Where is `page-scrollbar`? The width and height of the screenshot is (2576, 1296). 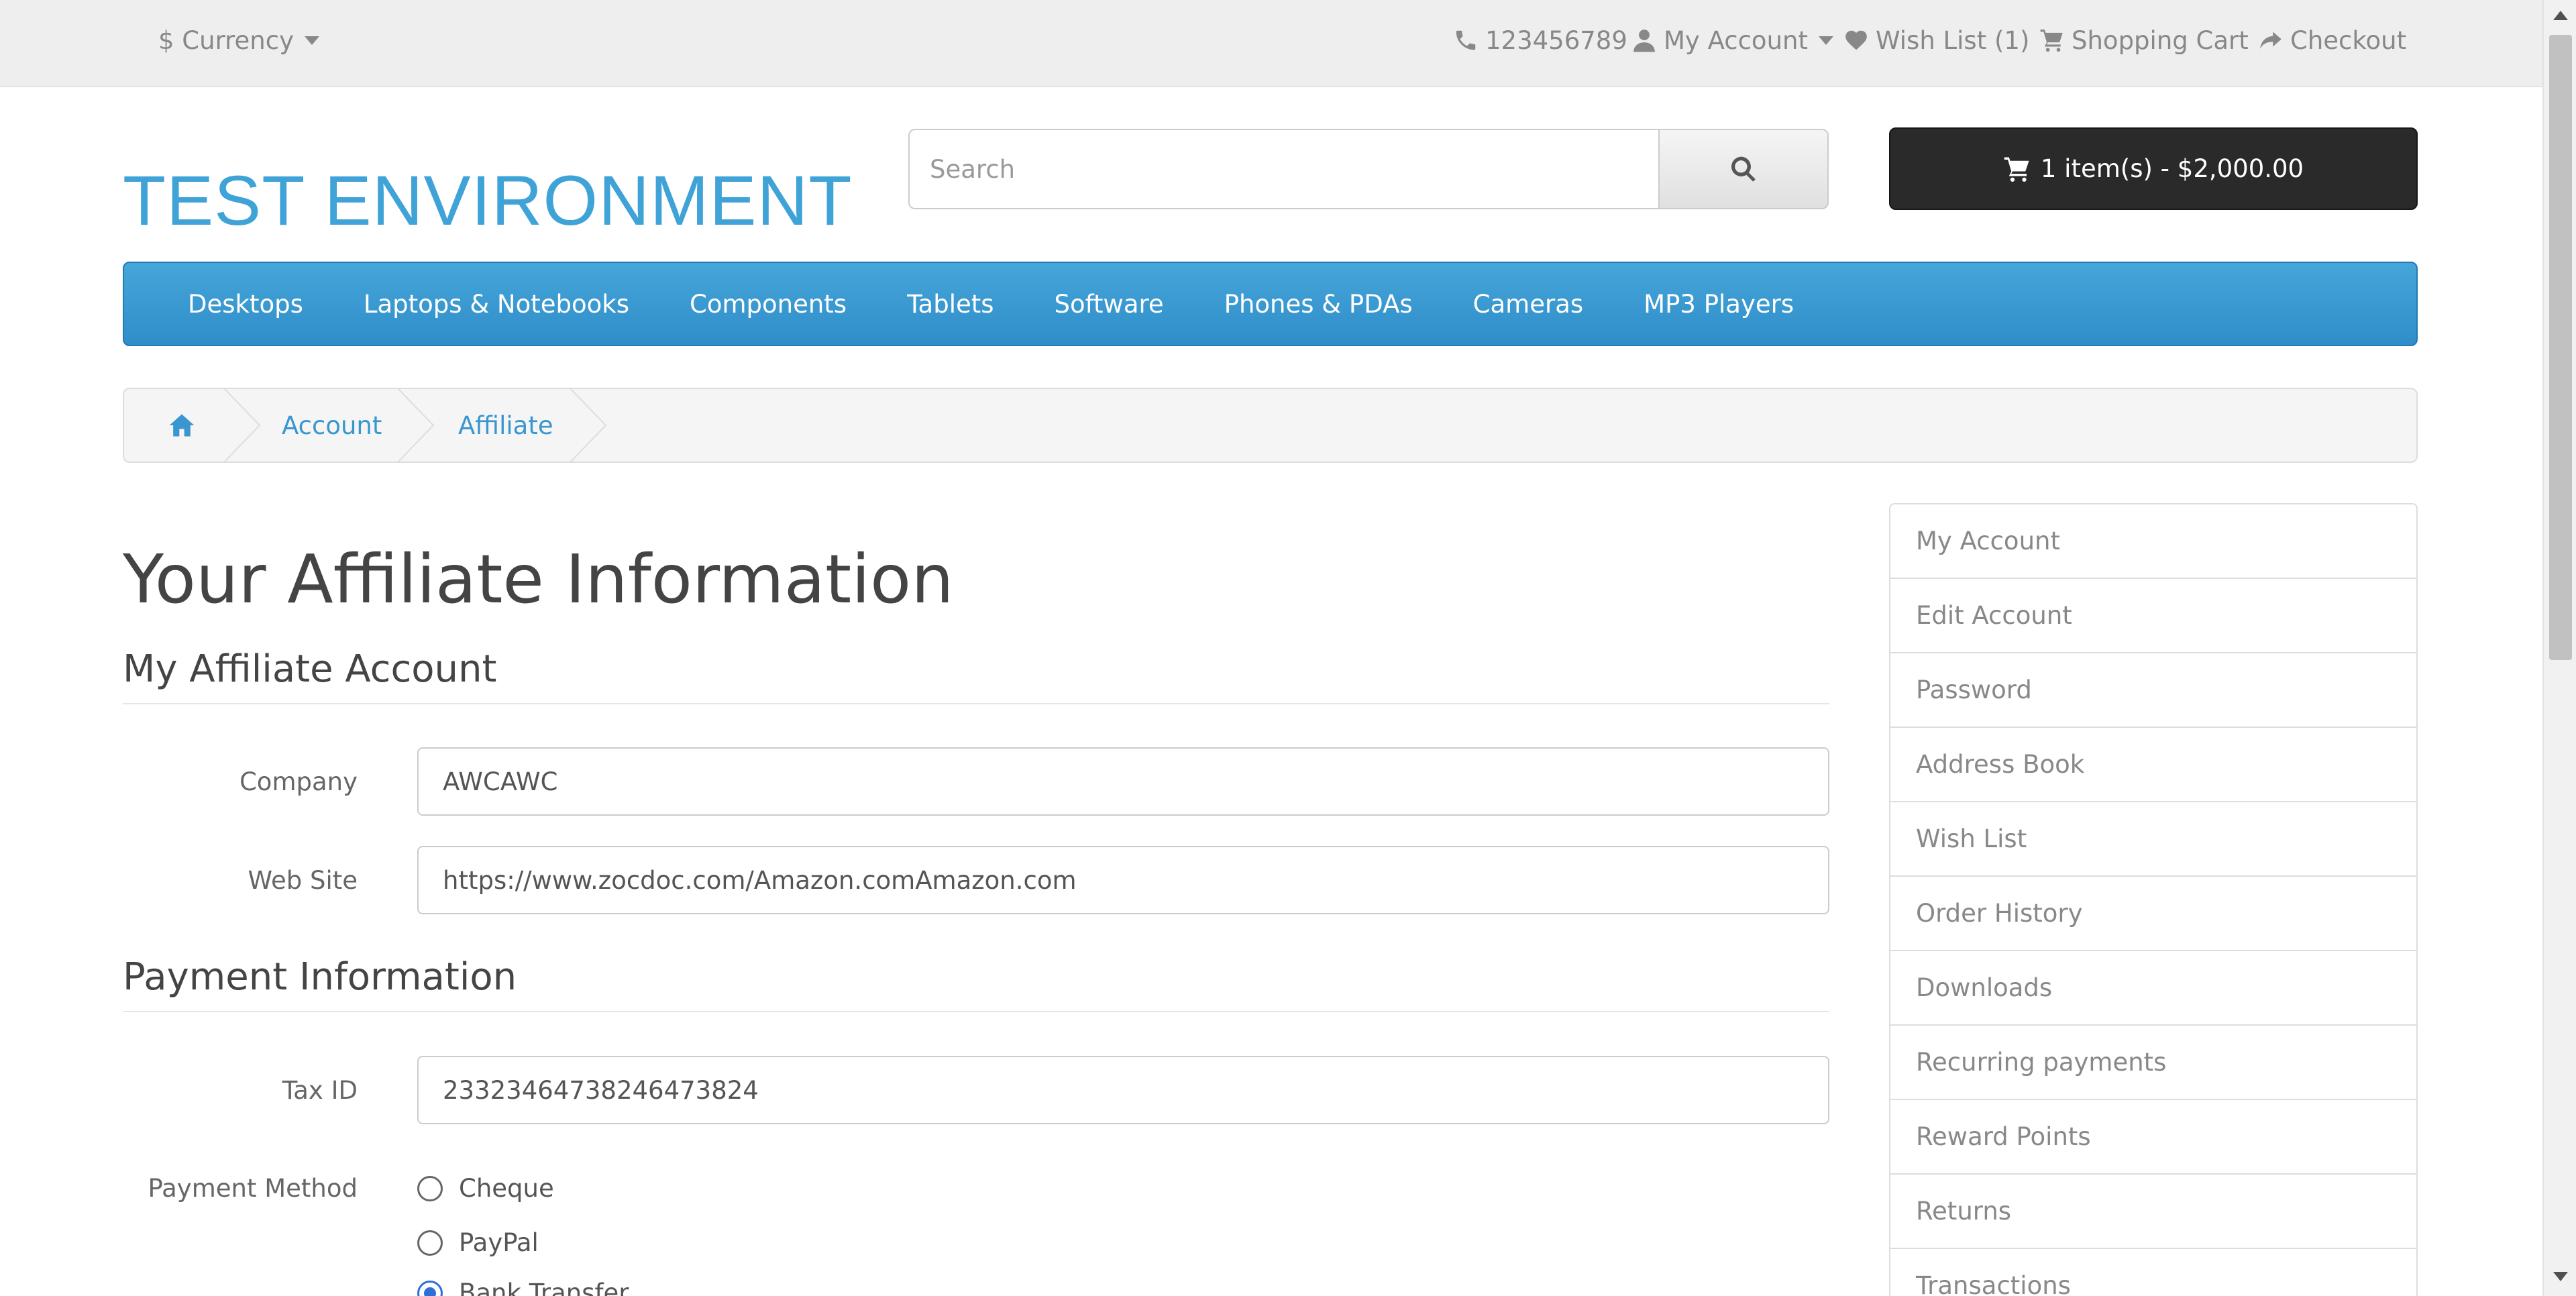
page-scrollbar is located at coordinates (2559, 648).